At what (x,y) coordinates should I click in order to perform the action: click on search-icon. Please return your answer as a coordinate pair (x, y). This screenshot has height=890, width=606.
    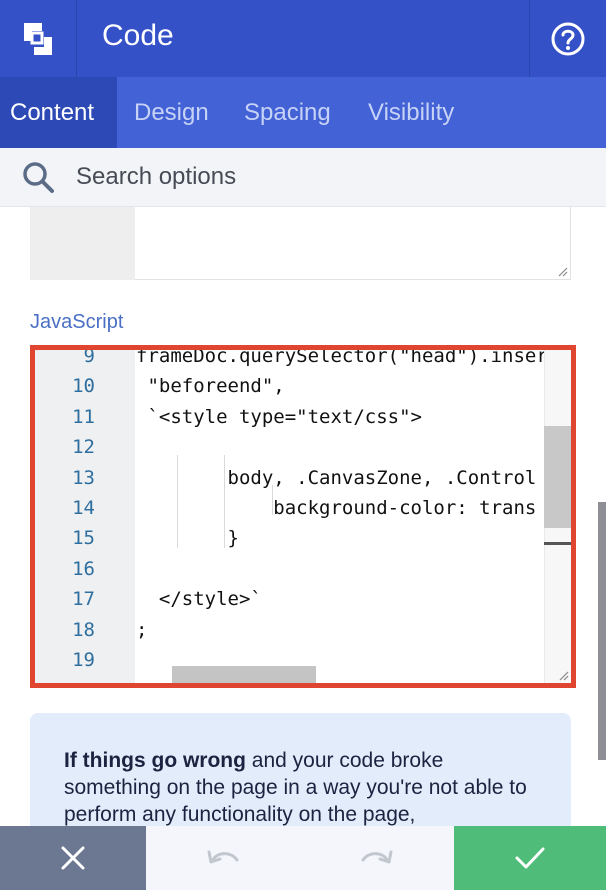
    Looking at the image, I should click on (38, 177).